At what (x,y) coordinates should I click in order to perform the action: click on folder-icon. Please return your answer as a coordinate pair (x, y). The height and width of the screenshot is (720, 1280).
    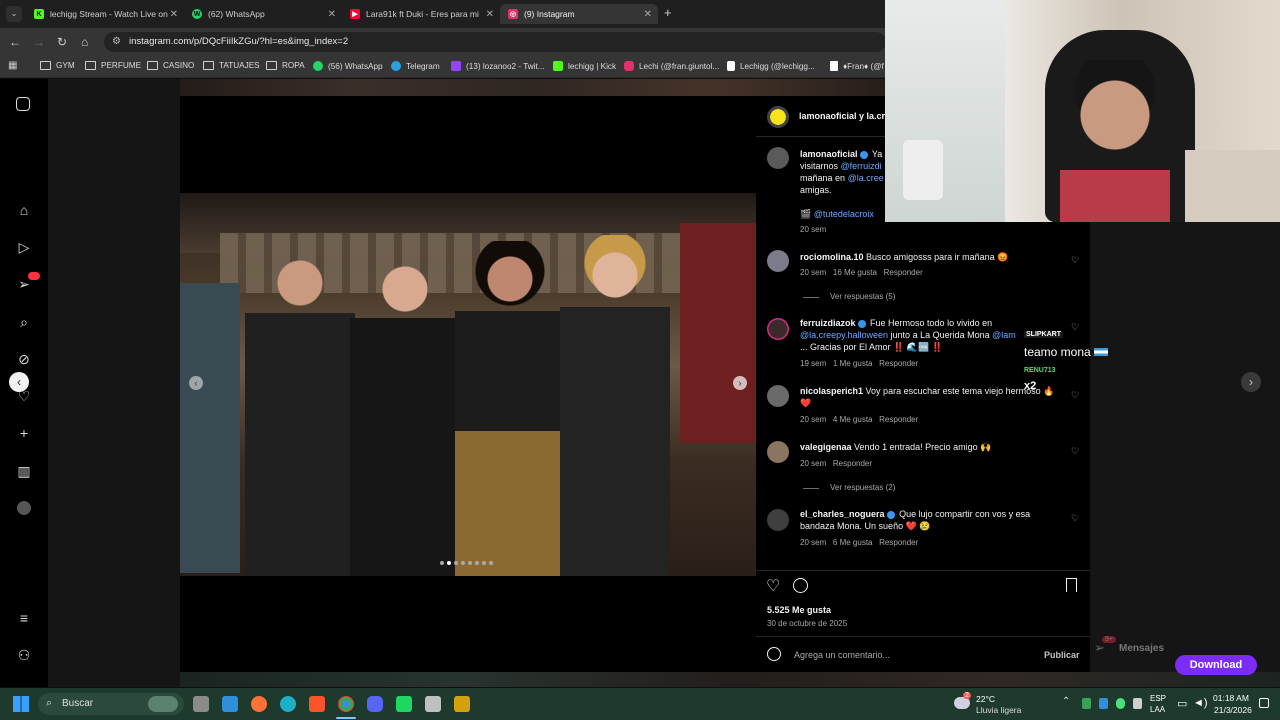
    Looking at the image, I should click on (152, 65).